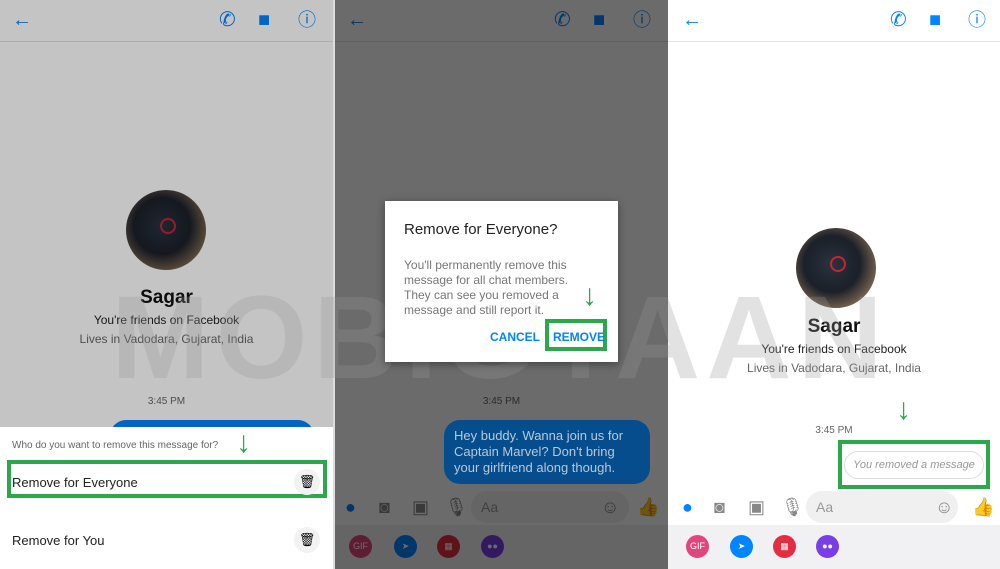 The width and height of the screenshot is (1000, 569). I want to click on phone-icon: ✆, so click(898, 20).